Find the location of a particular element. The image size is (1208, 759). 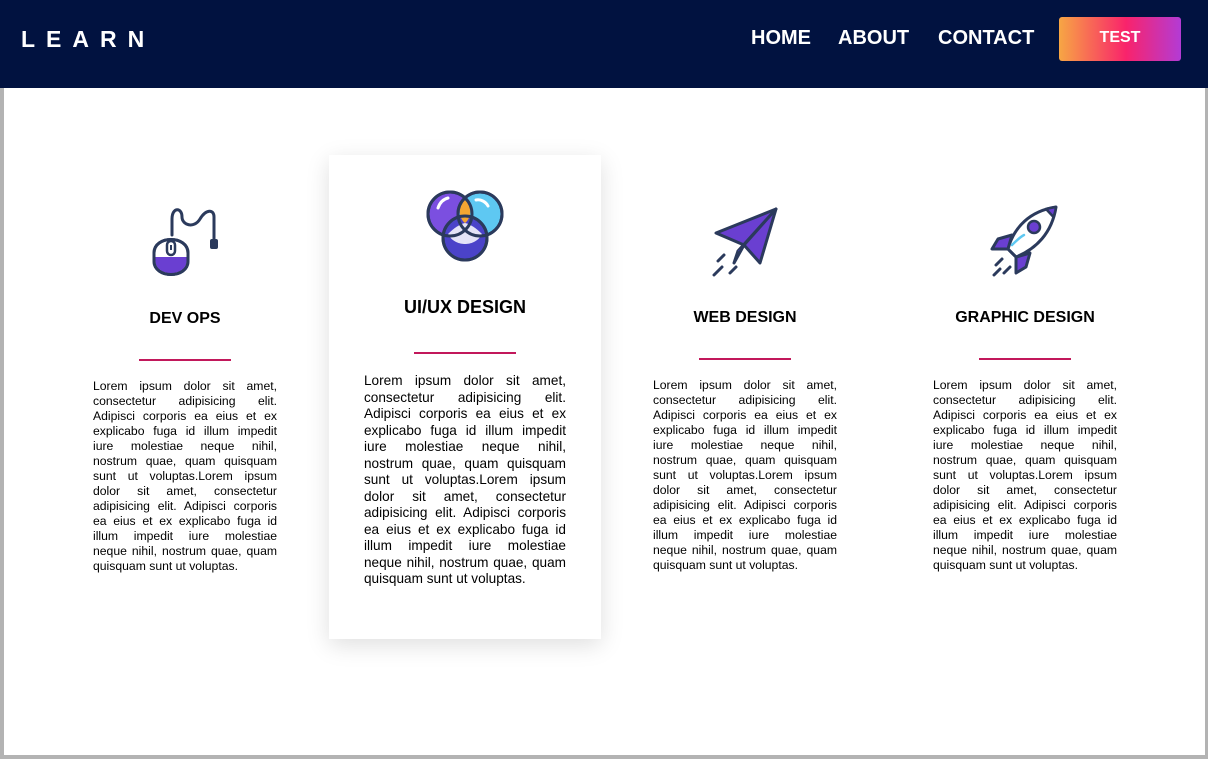

card-title: UI/UX DESIGN is located at coordinates (465, 307).